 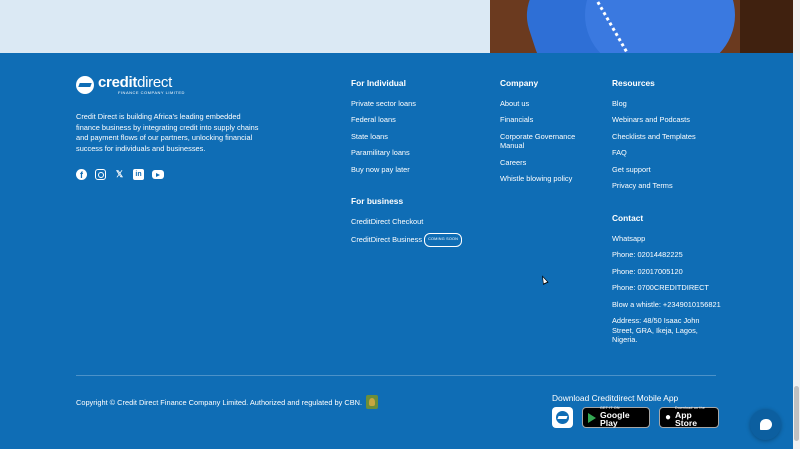 What do you see at coordinates (796, 413) in the screenshot?
I see `scrollbar-thumb` at bounding box center [796, 413].